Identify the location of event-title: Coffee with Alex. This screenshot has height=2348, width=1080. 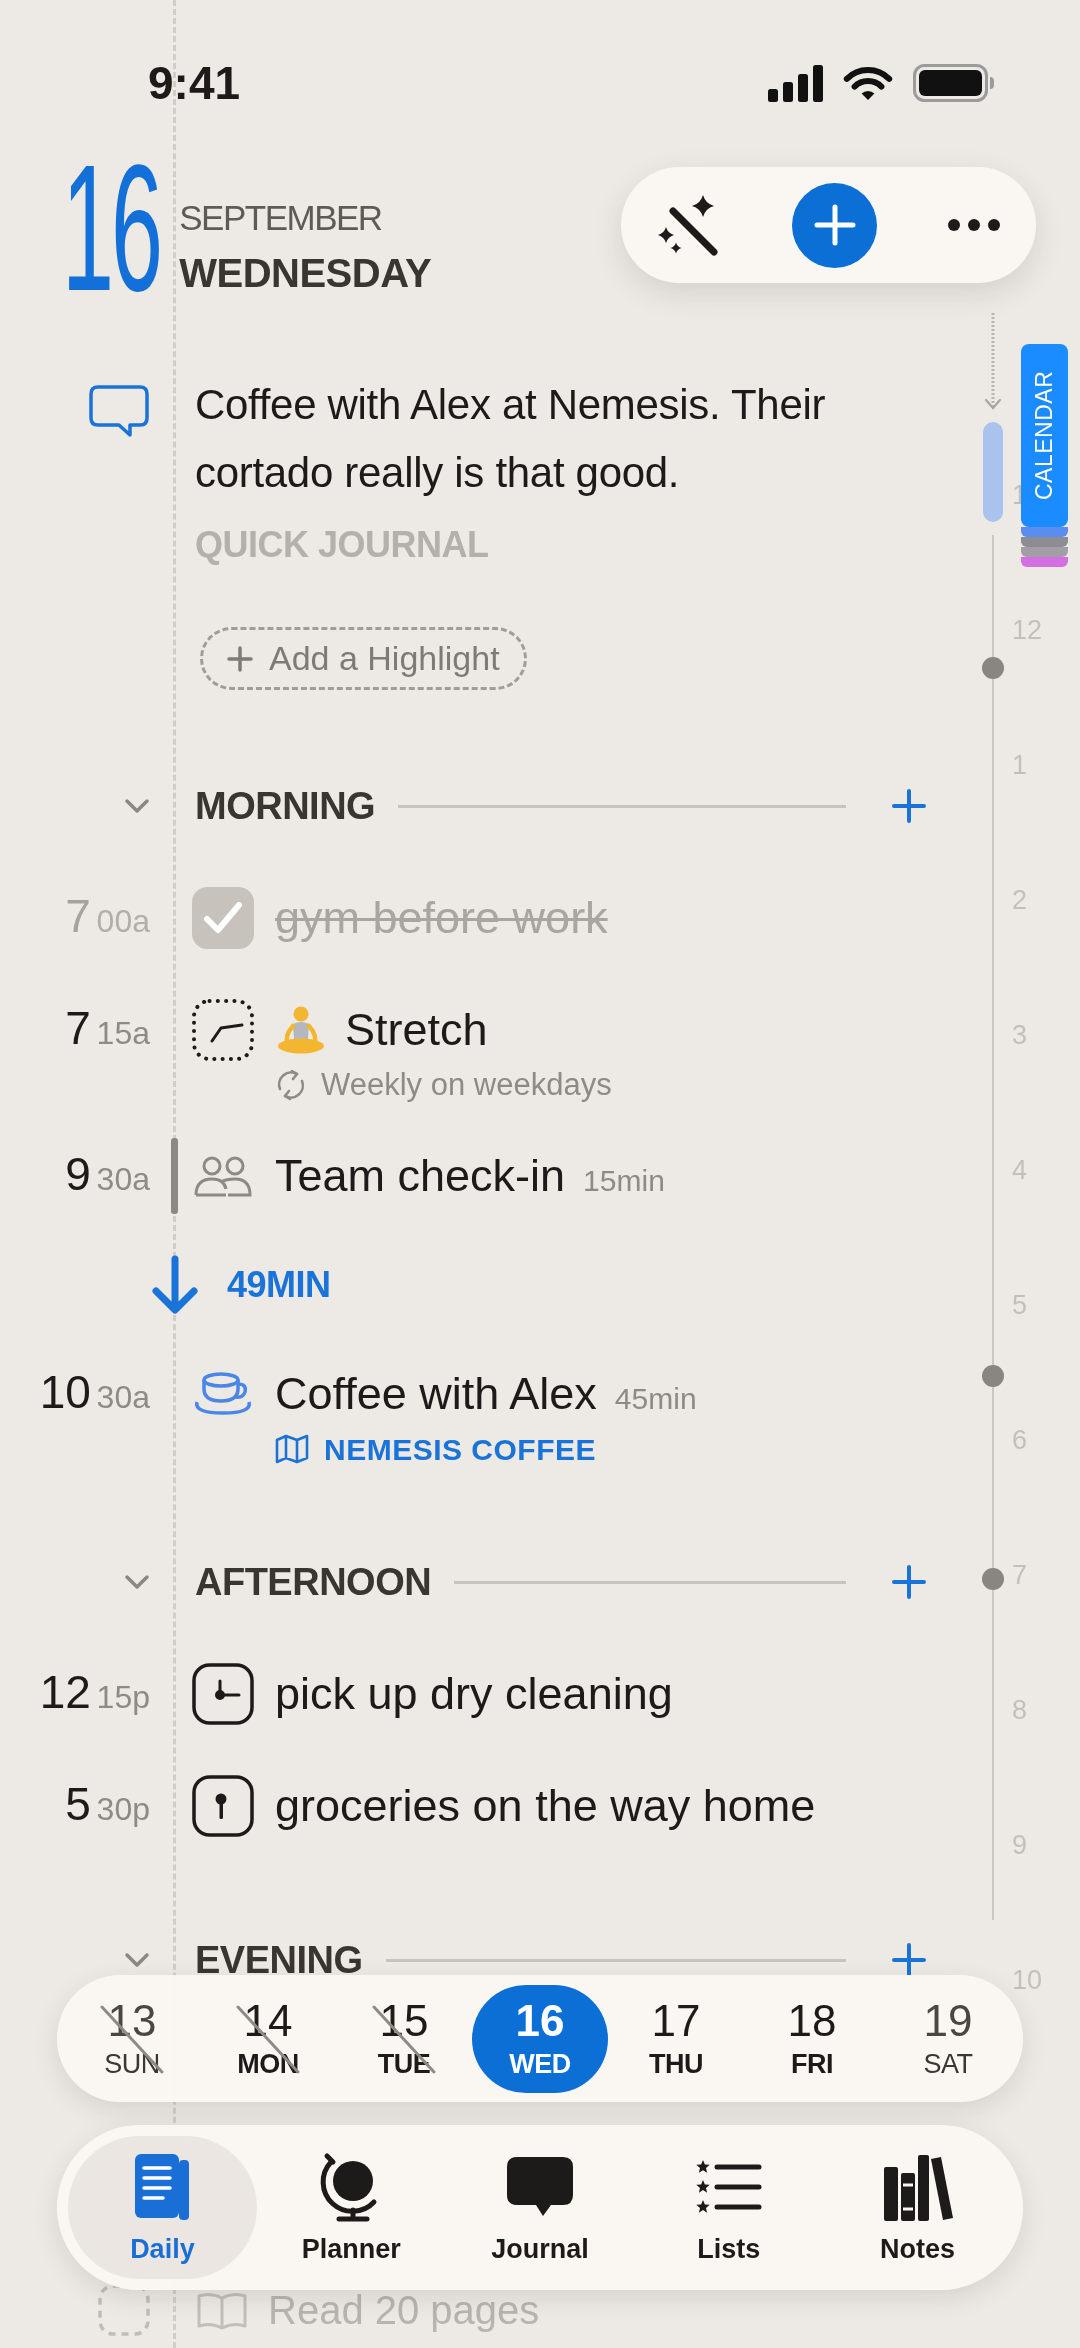
(436, 1393).